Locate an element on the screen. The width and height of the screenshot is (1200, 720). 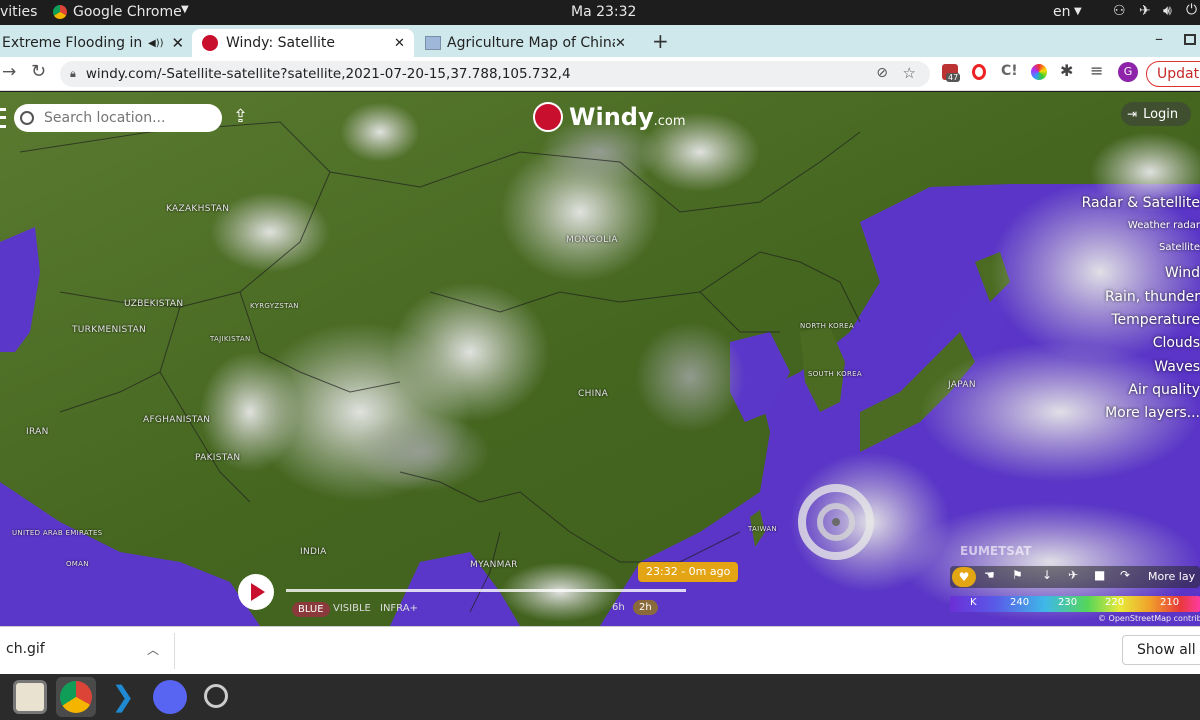
layer-air-quality: Air quality is located at coordinates (1164, 390).